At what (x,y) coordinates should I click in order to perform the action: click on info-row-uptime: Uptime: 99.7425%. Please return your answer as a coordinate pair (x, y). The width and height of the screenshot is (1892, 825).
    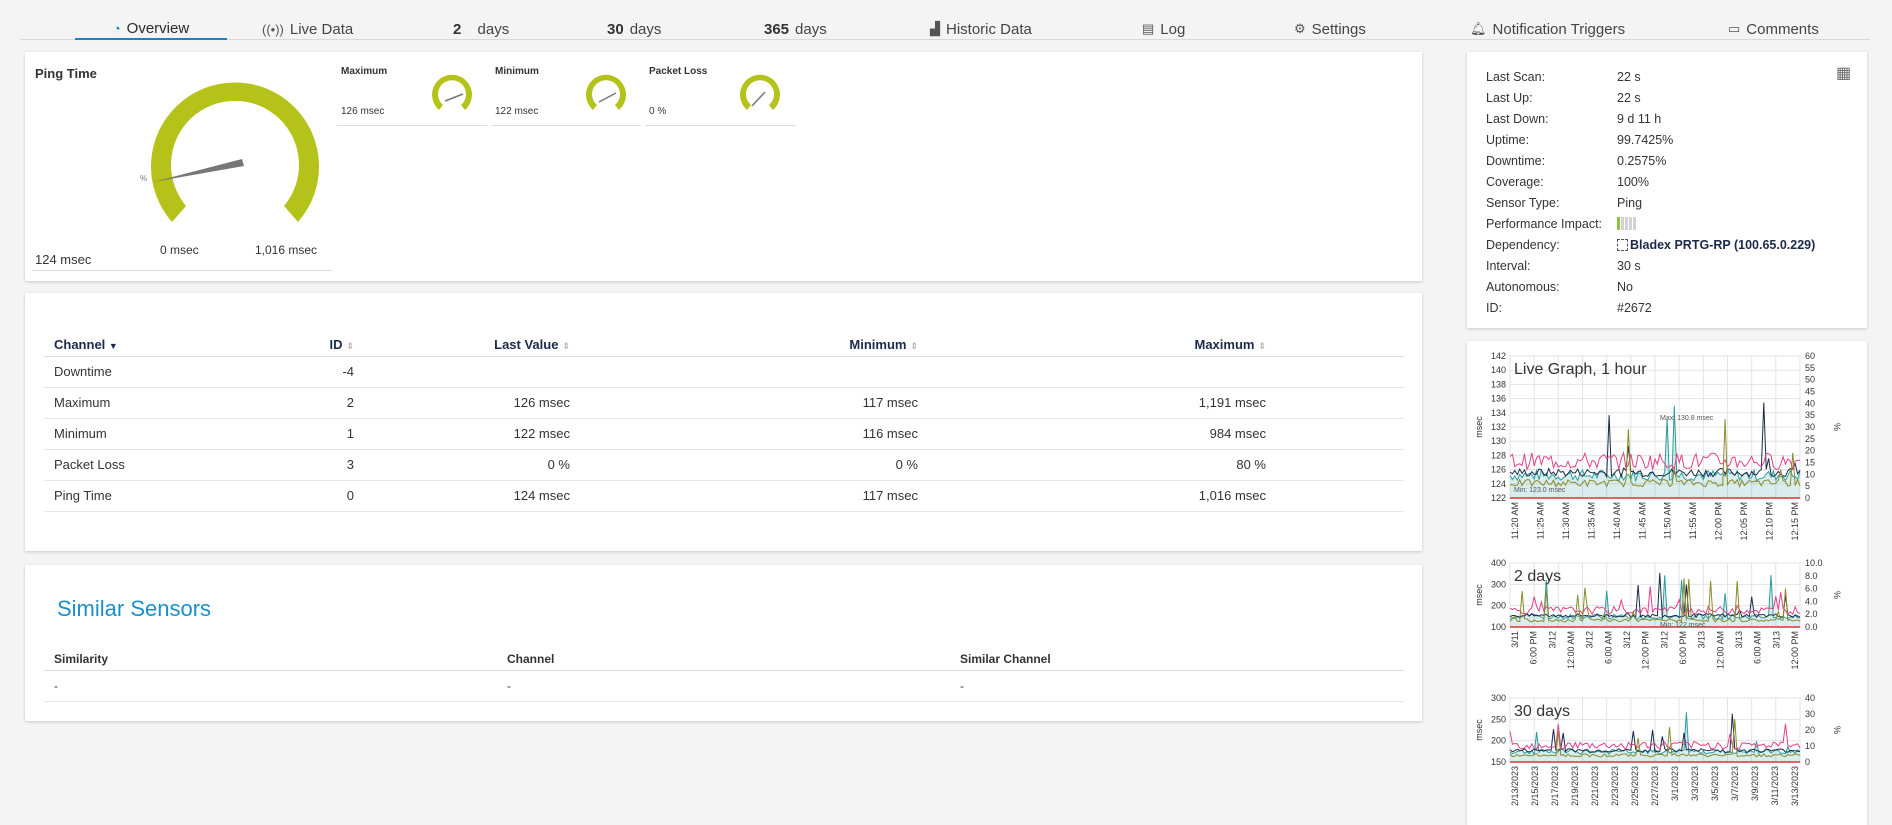
    Looking at the image, I should click on (1650, 139).